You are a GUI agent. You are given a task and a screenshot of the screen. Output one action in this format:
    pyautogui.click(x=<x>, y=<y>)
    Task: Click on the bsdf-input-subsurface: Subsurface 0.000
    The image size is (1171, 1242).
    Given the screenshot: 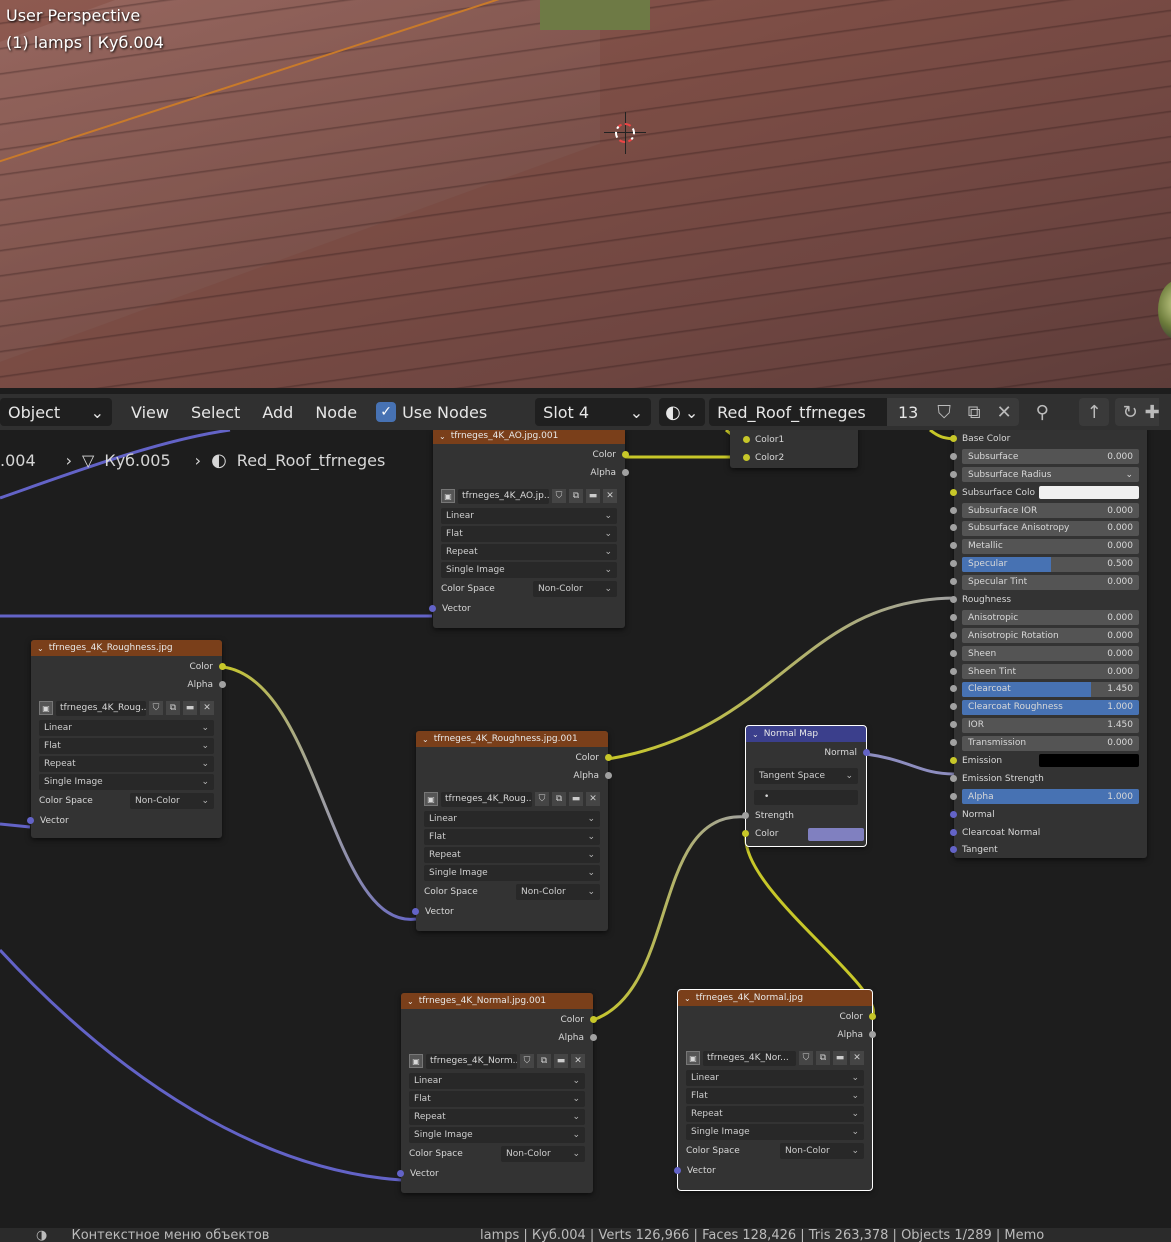 What is the action you would take?
    pyautogui.click(x=1048, y=457)
    